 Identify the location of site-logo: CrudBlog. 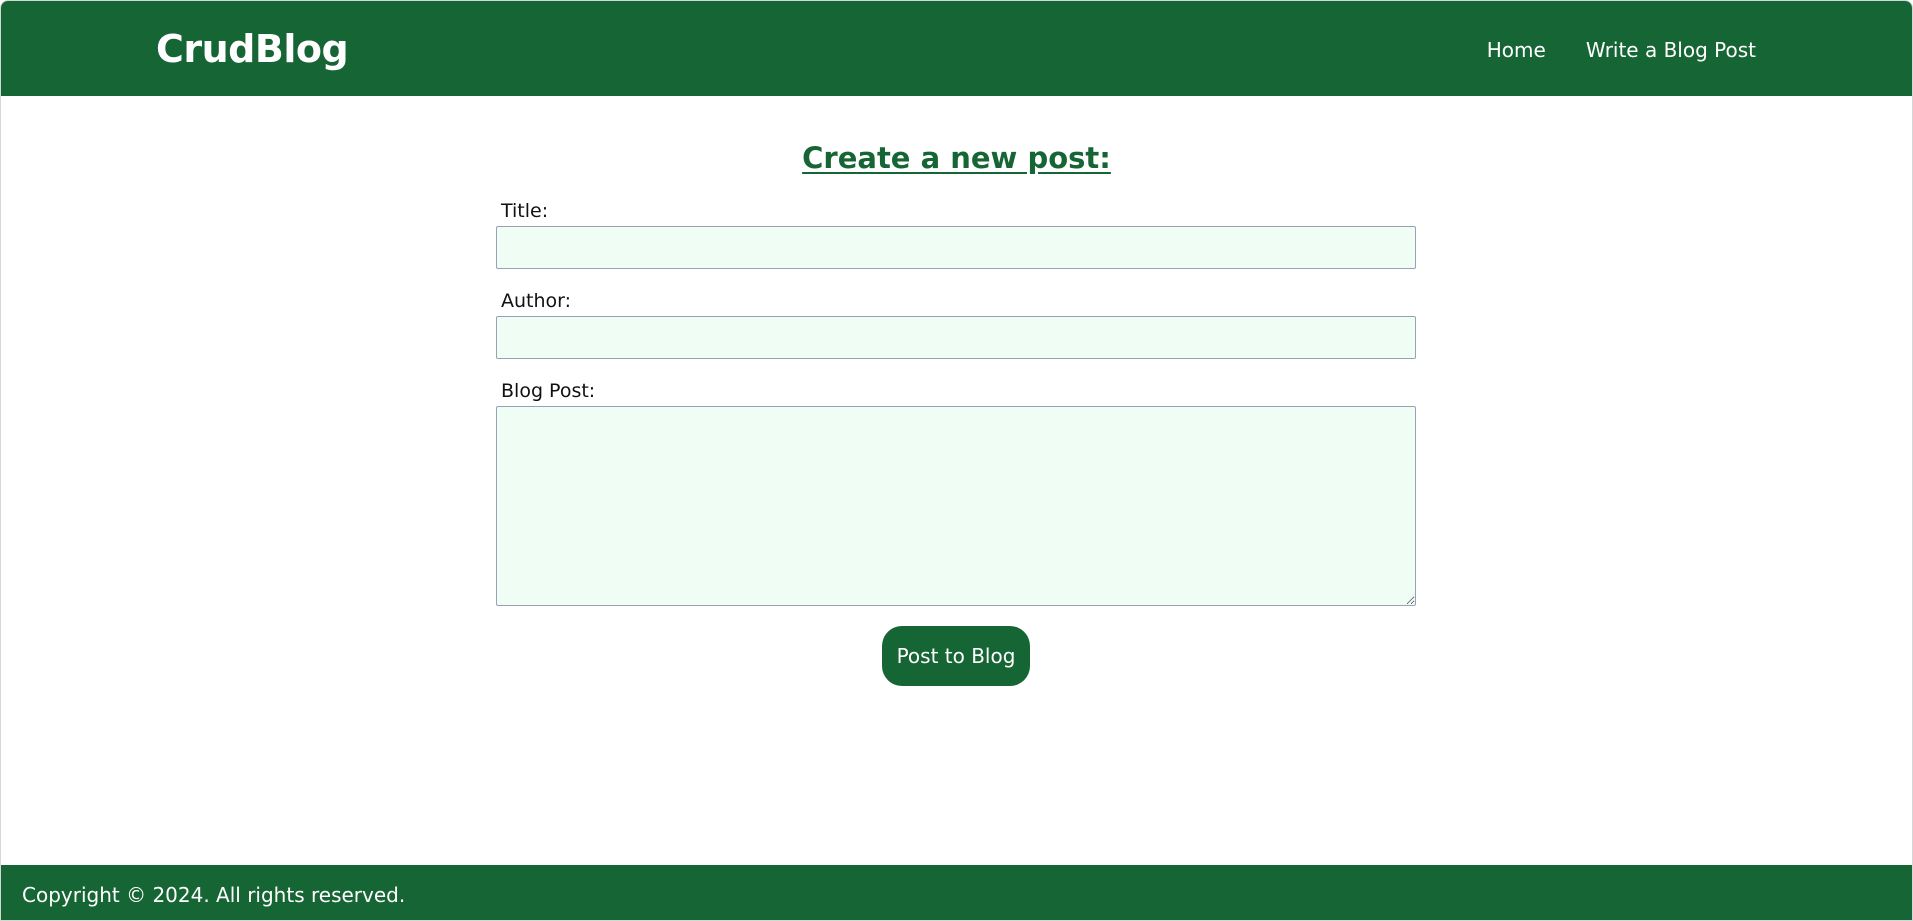
(252, 49).